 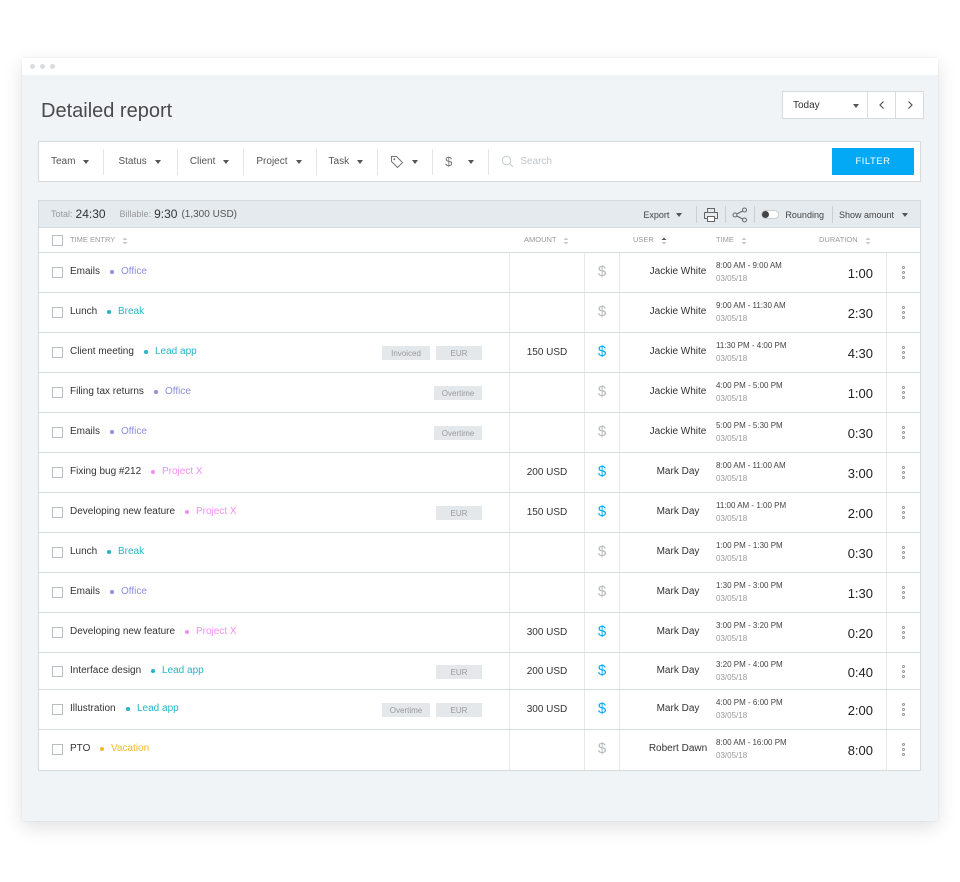 What do you see at coordinates (751, 345) in the screenshot?
I see `entry-time-range: 11:30 PM - 4:00 PM` at bounding box center [751, 345].